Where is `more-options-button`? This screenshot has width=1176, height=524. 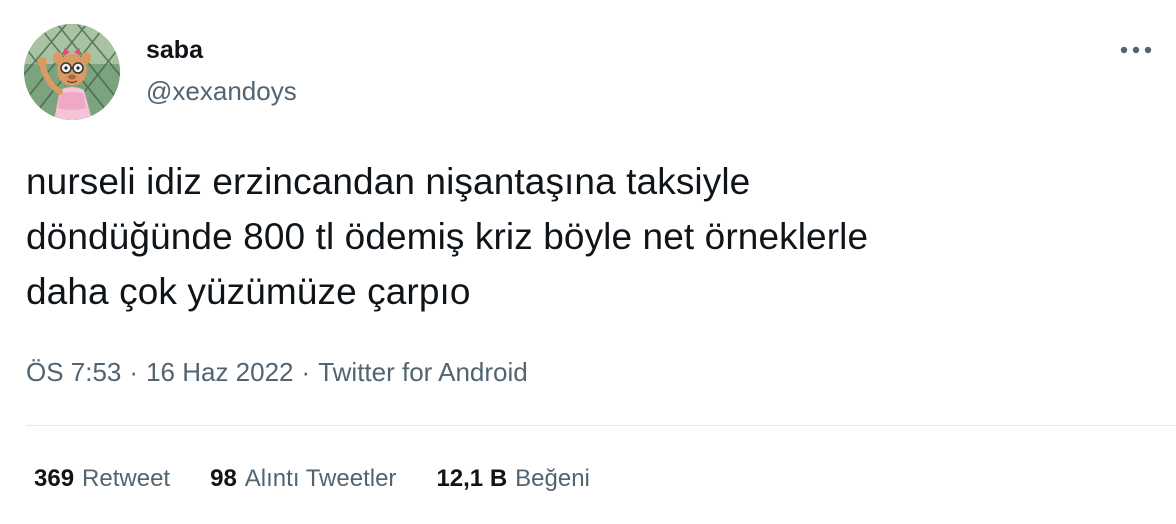
more-options-button is located at coordinates (1136, 50).